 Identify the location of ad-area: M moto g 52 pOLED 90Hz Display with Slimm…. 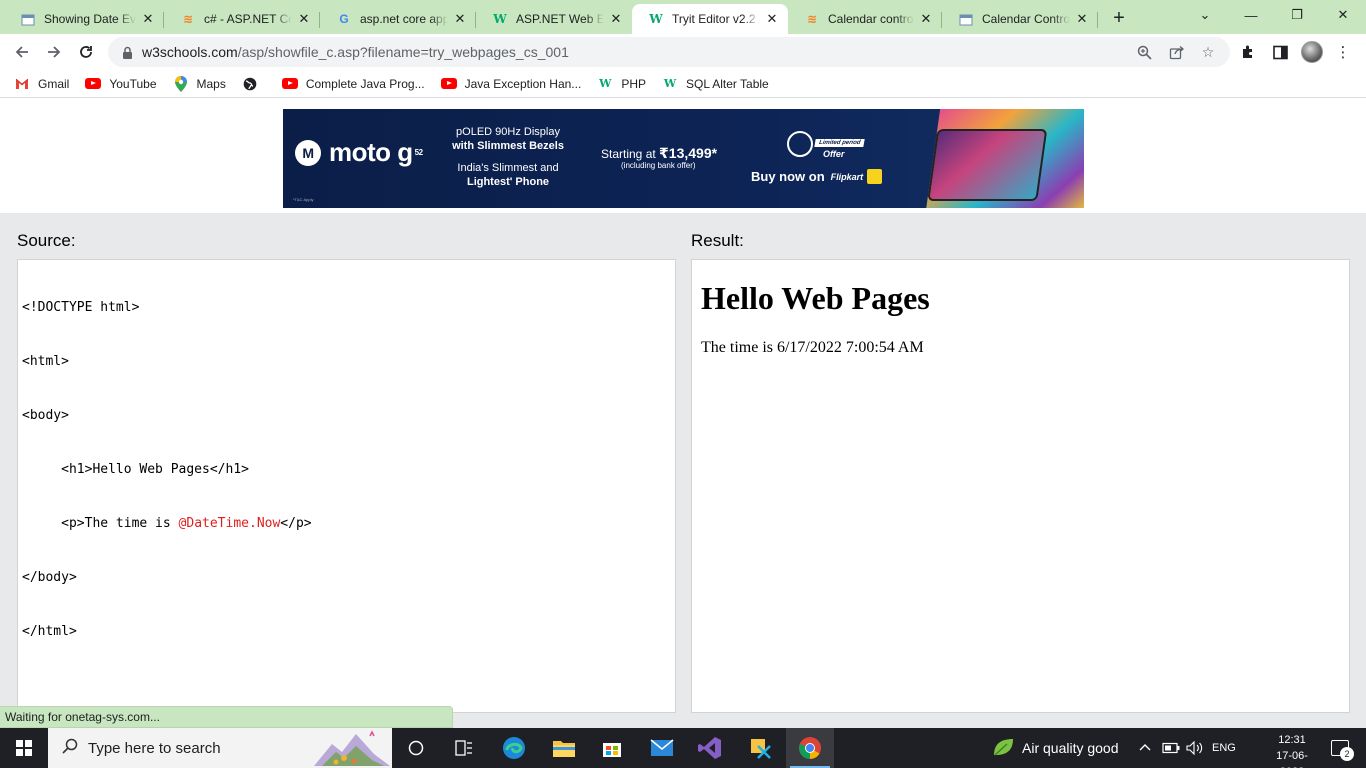
(683, 158).